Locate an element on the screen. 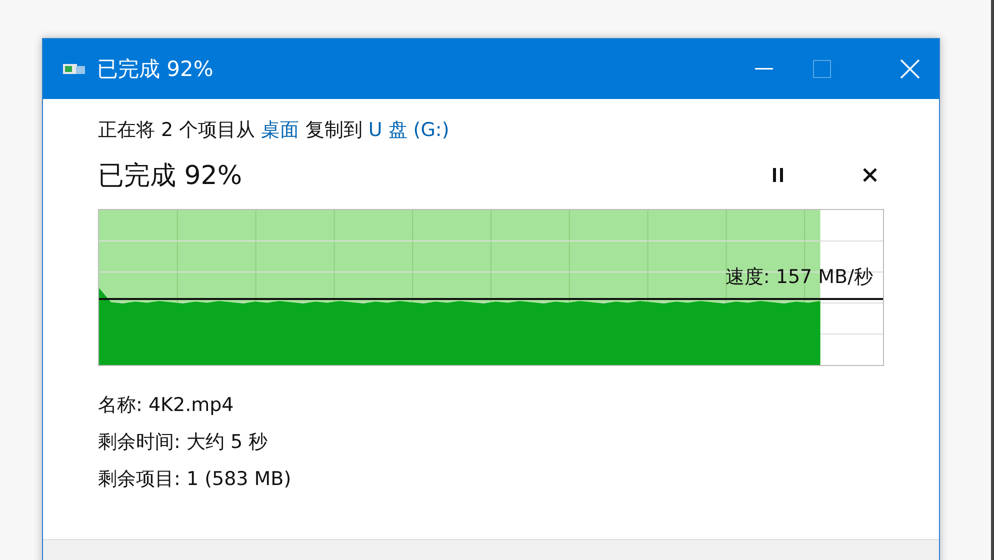 This screenshot has width=994, height=560. pause-icon is located at coordinates (778, 175).